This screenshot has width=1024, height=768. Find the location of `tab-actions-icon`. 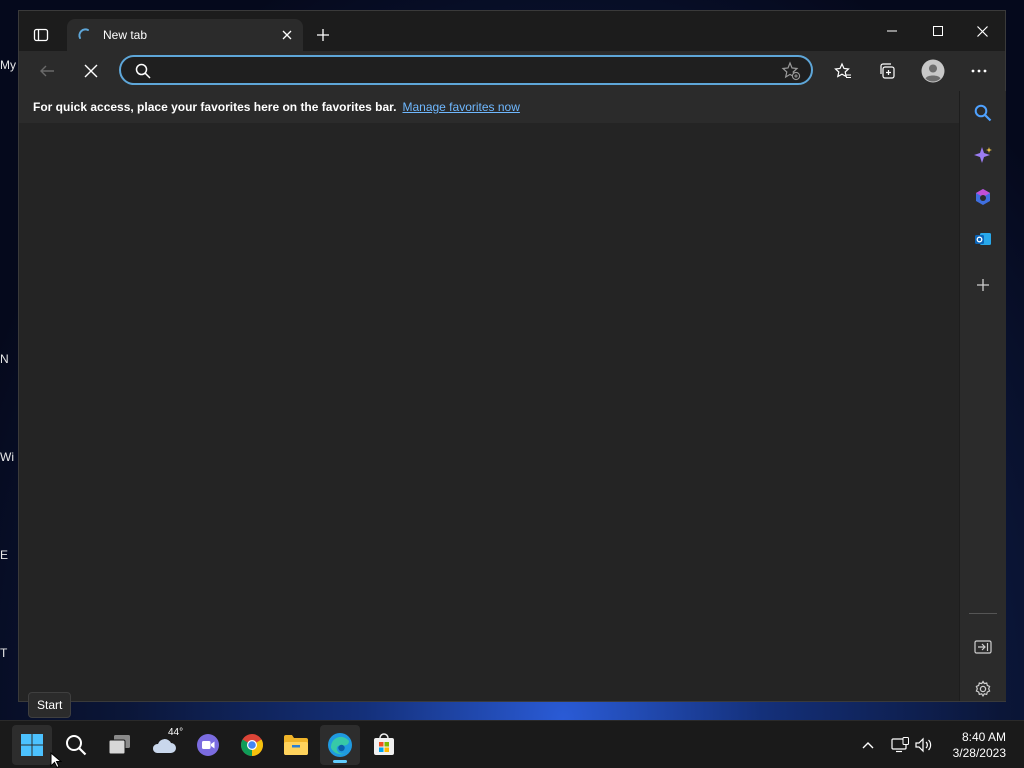

tab-actions-icon is located at coordinates (41, 35).